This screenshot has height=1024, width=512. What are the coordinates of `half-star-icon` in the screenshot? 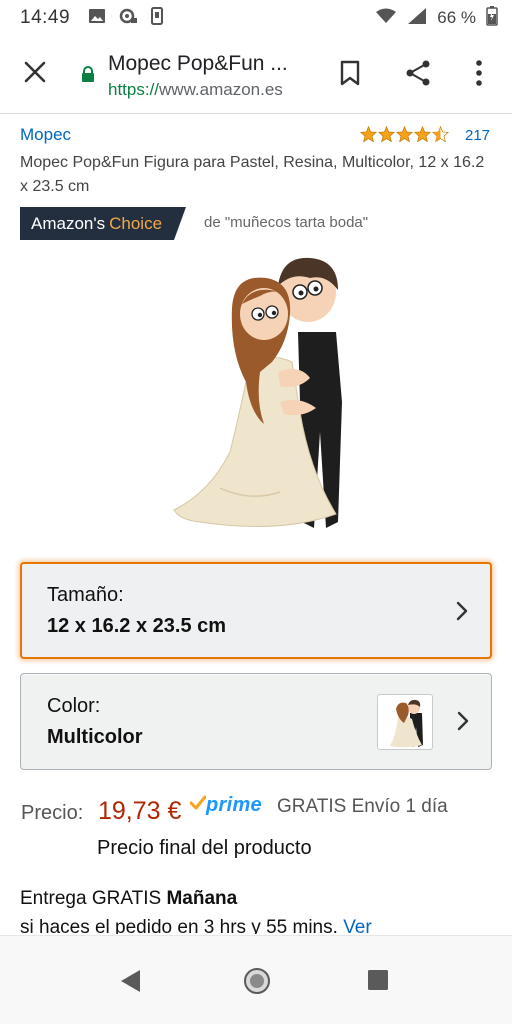 It's located at (440, 136).